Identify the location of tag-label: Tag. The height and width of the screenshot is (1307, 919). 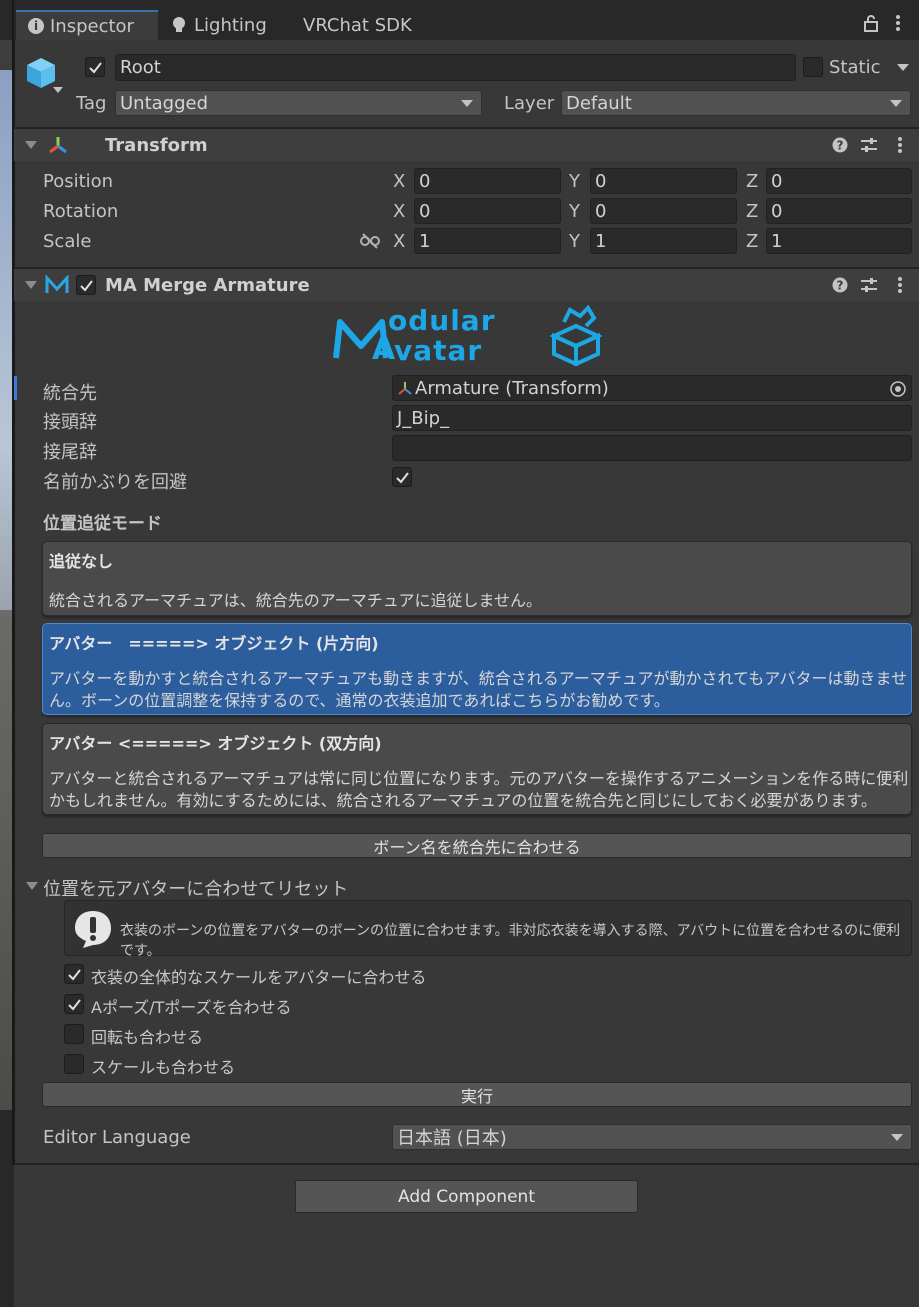
(91, 103).